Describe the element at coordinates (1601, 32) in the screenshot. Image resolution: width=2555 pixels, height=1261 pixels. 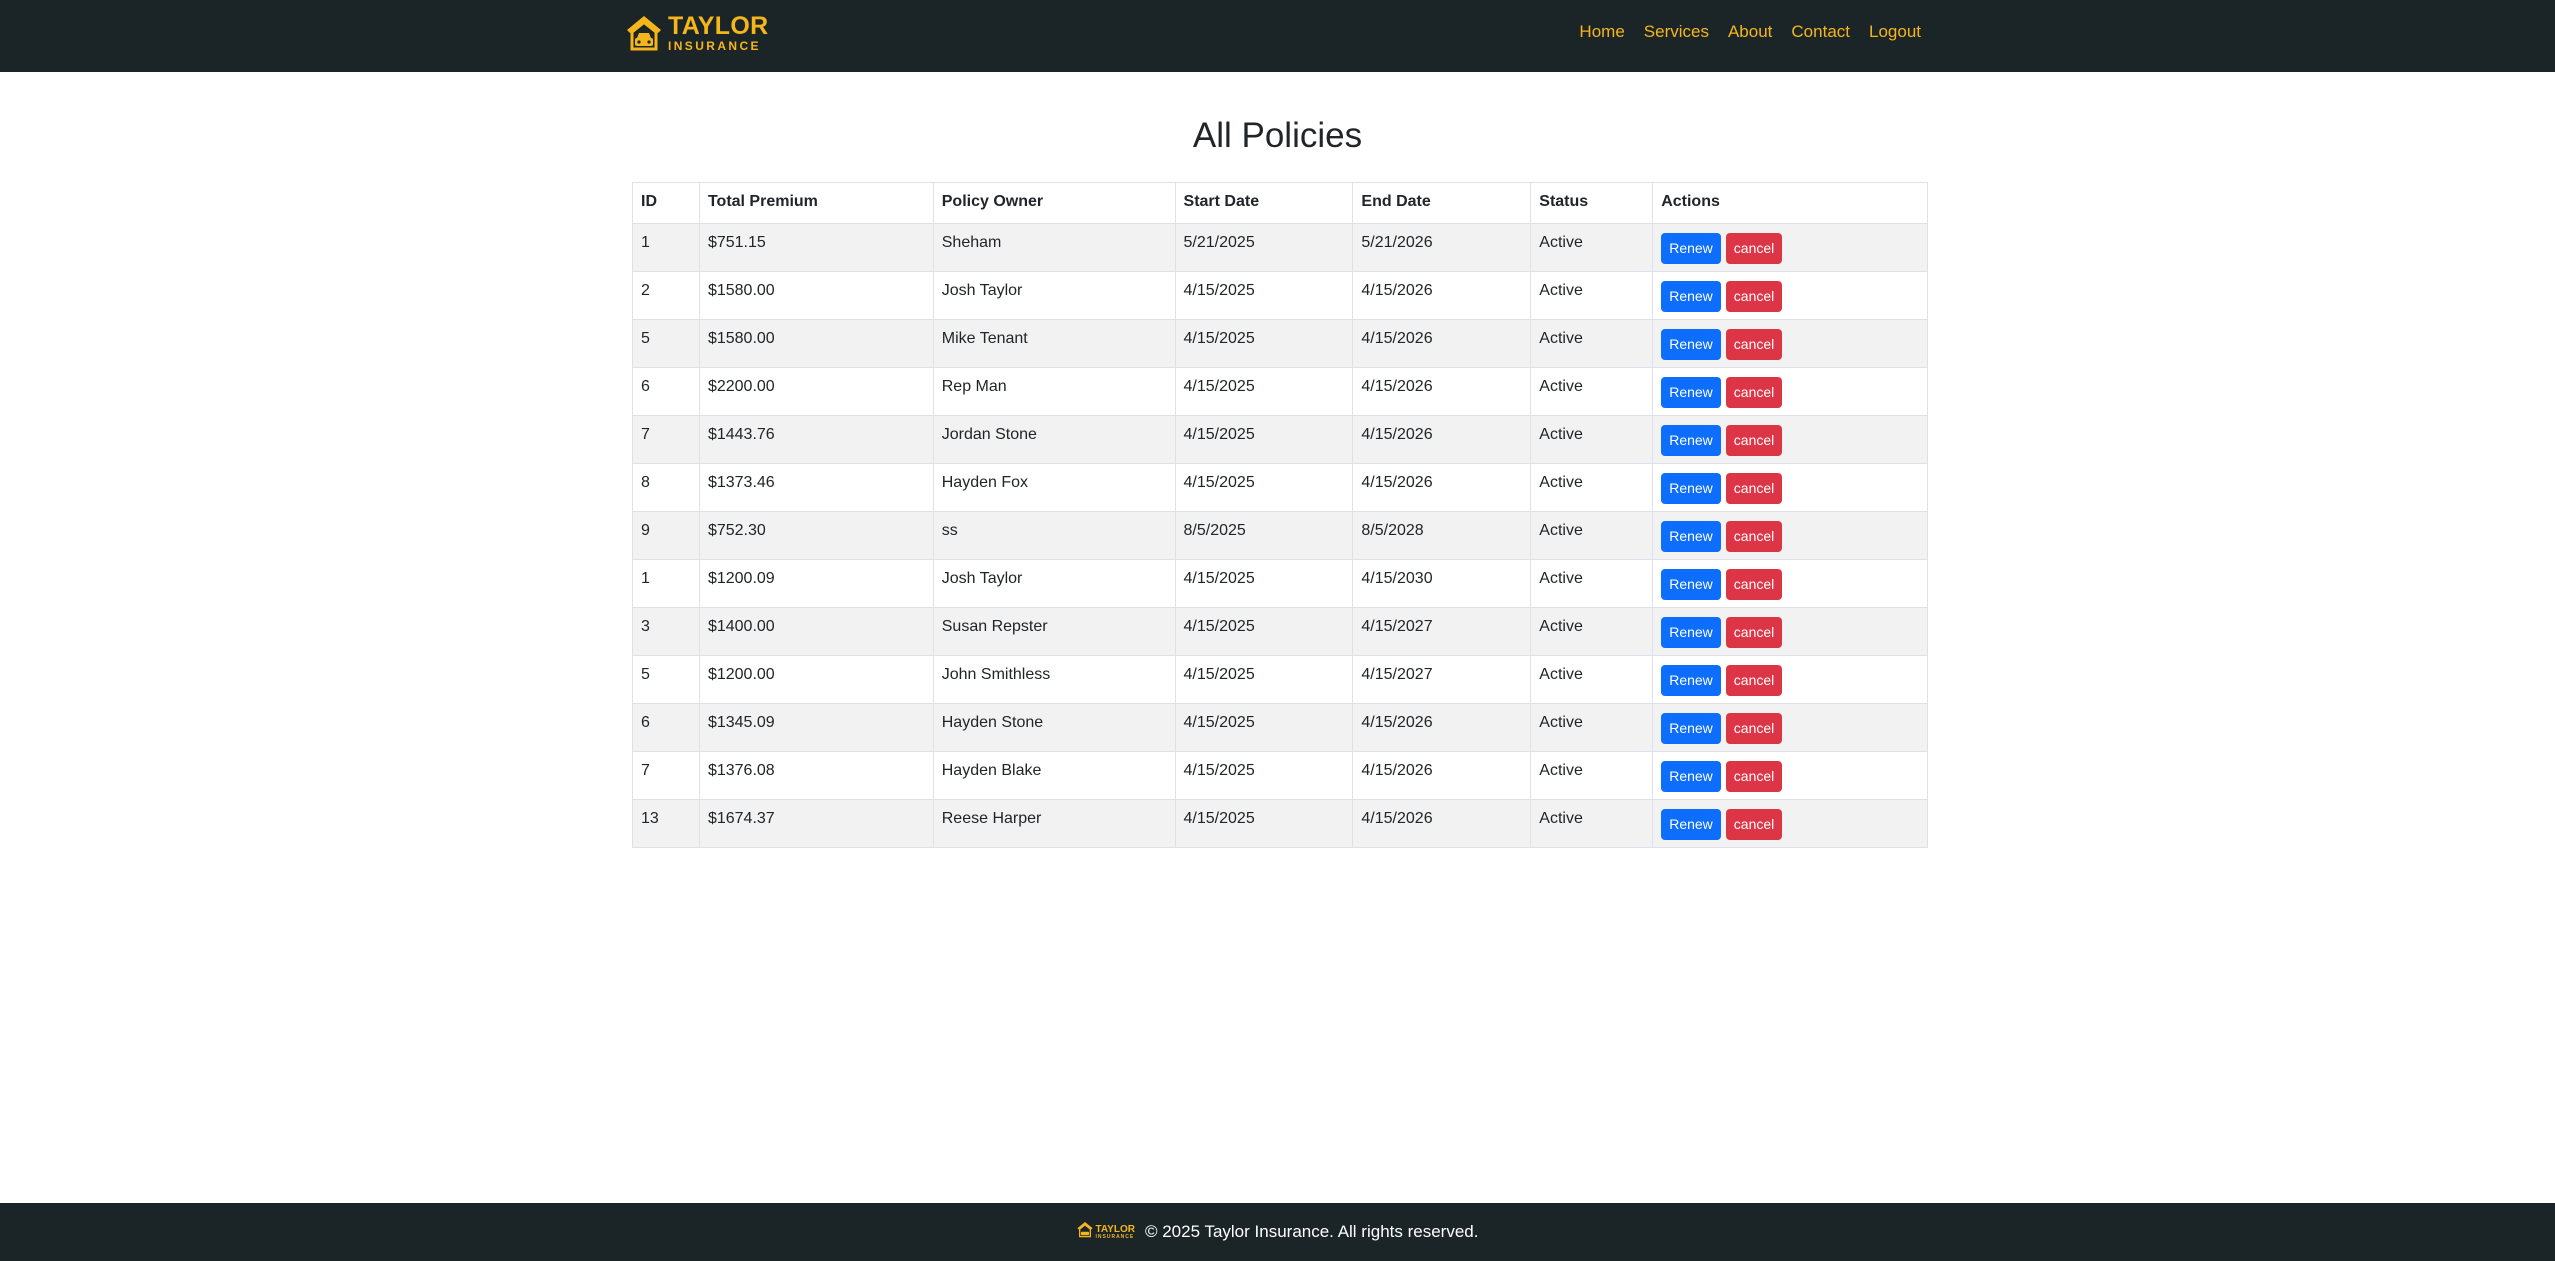
I see `nav-home-link: Home` at that location.